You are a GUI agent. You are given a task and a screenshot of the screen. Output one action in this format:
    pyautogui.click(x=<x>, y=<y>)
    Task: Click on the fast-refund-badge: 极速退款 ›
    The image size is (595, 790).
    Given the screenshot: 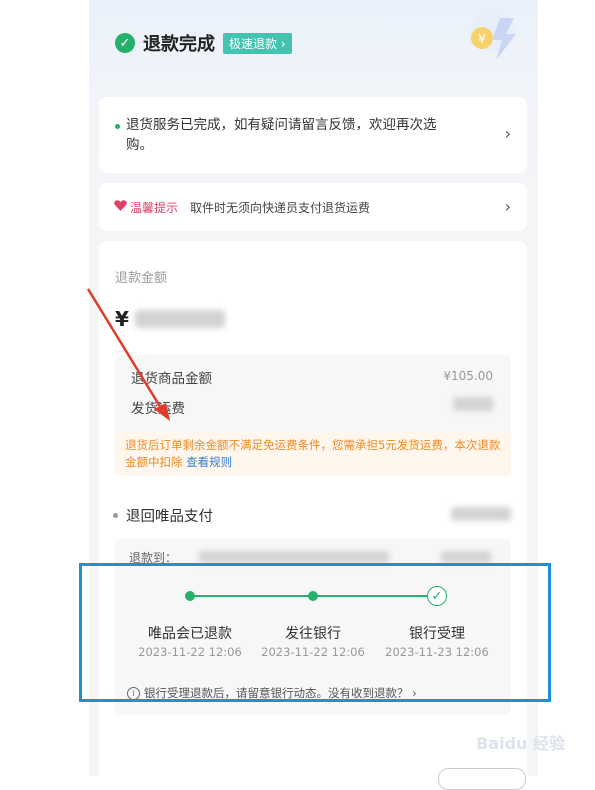 What is the action you would take?
    pyautogui.click(x=257, y=43)
    